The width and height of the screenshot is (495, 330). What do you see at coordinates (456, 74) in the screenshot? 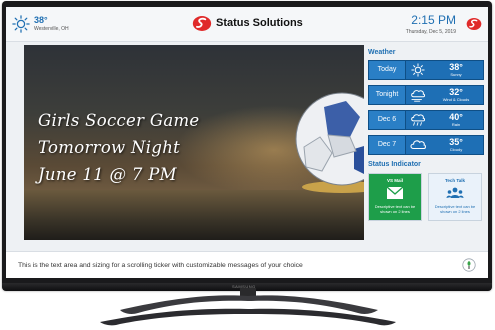
I see `weather-condition: Sunny` at bounding box center [456, 74].